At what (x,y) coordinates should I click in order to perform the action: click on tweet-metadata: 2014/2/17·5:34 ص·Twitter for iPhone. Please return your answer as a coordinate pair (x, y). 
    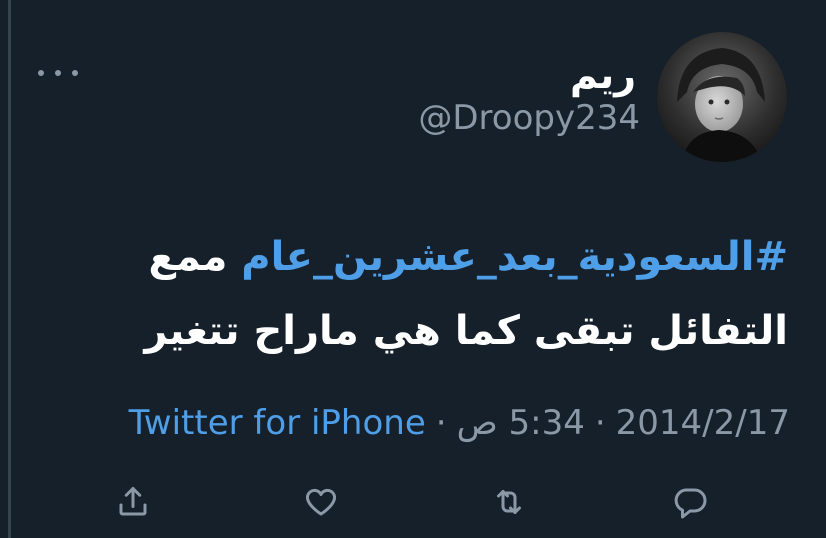
    Looking at the image, I should click on (459, 423).